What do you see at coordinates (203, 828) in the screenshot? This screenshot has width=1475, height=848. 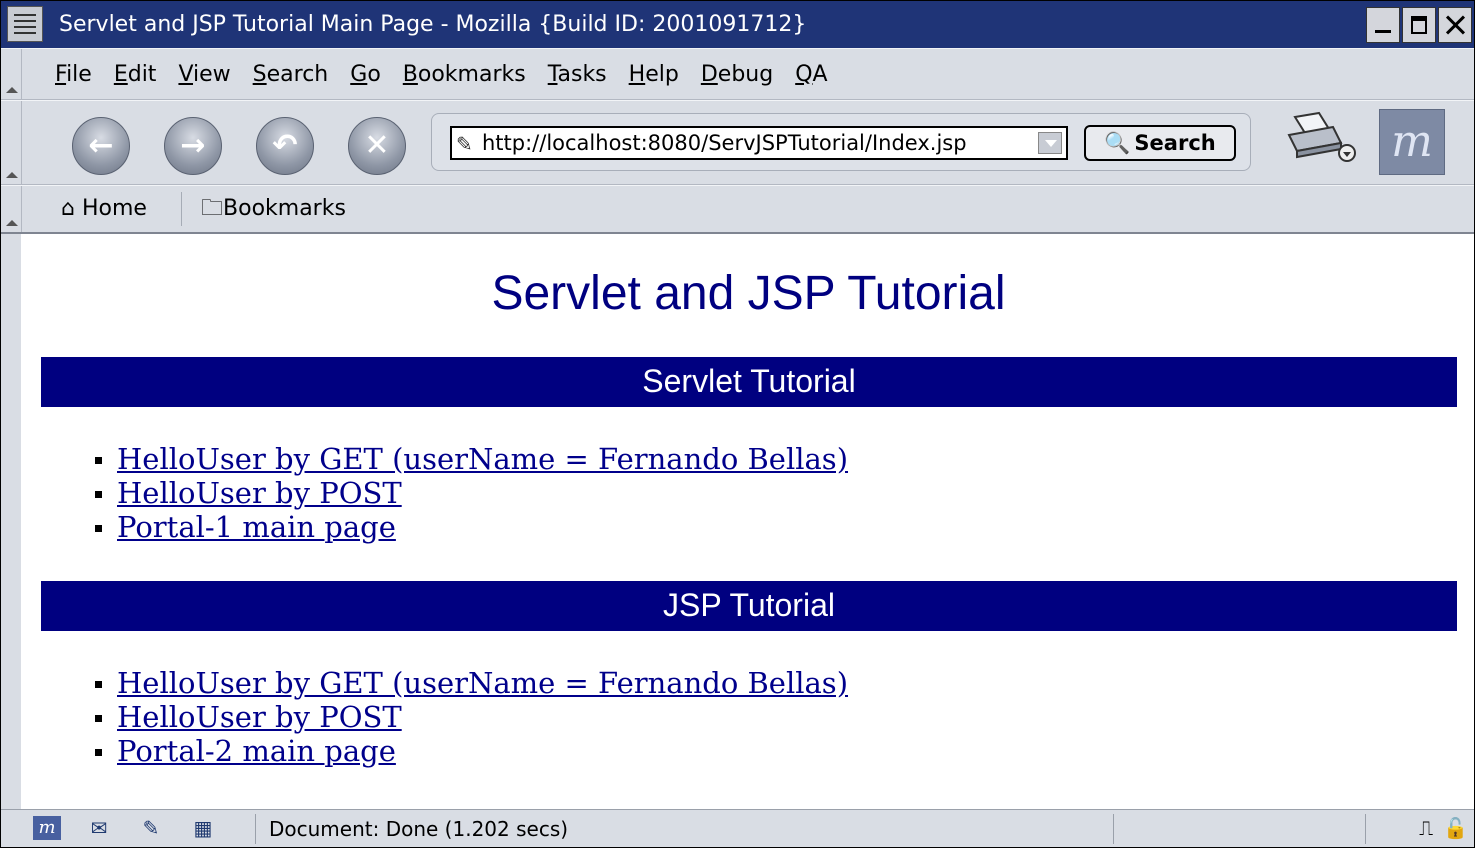 I see `address-book-icon: ▦` at bounding box center [203, 828].